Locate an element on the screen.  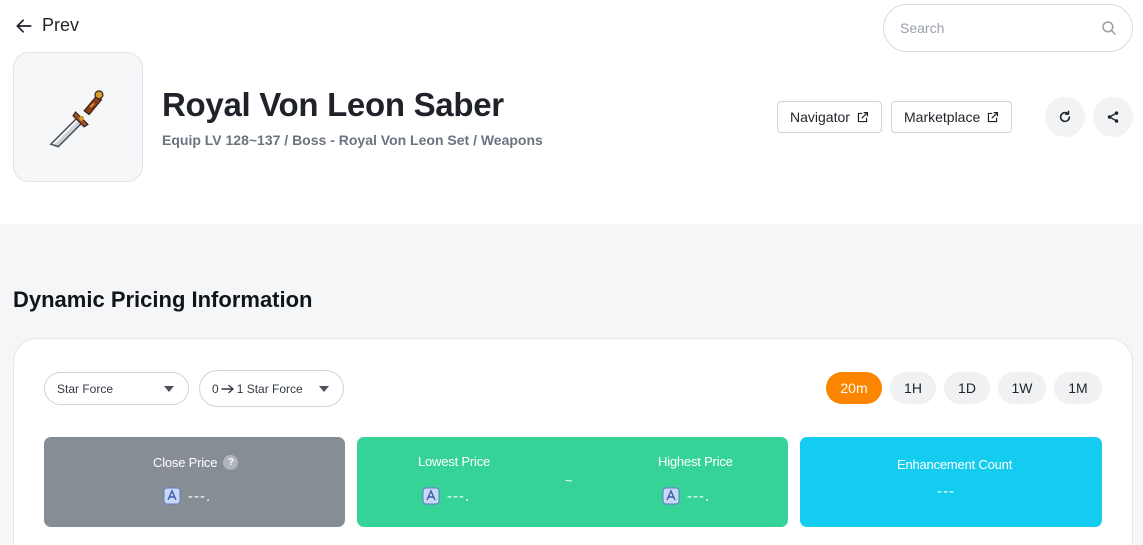
item-thumbnail is located at coordinates (78, 117).